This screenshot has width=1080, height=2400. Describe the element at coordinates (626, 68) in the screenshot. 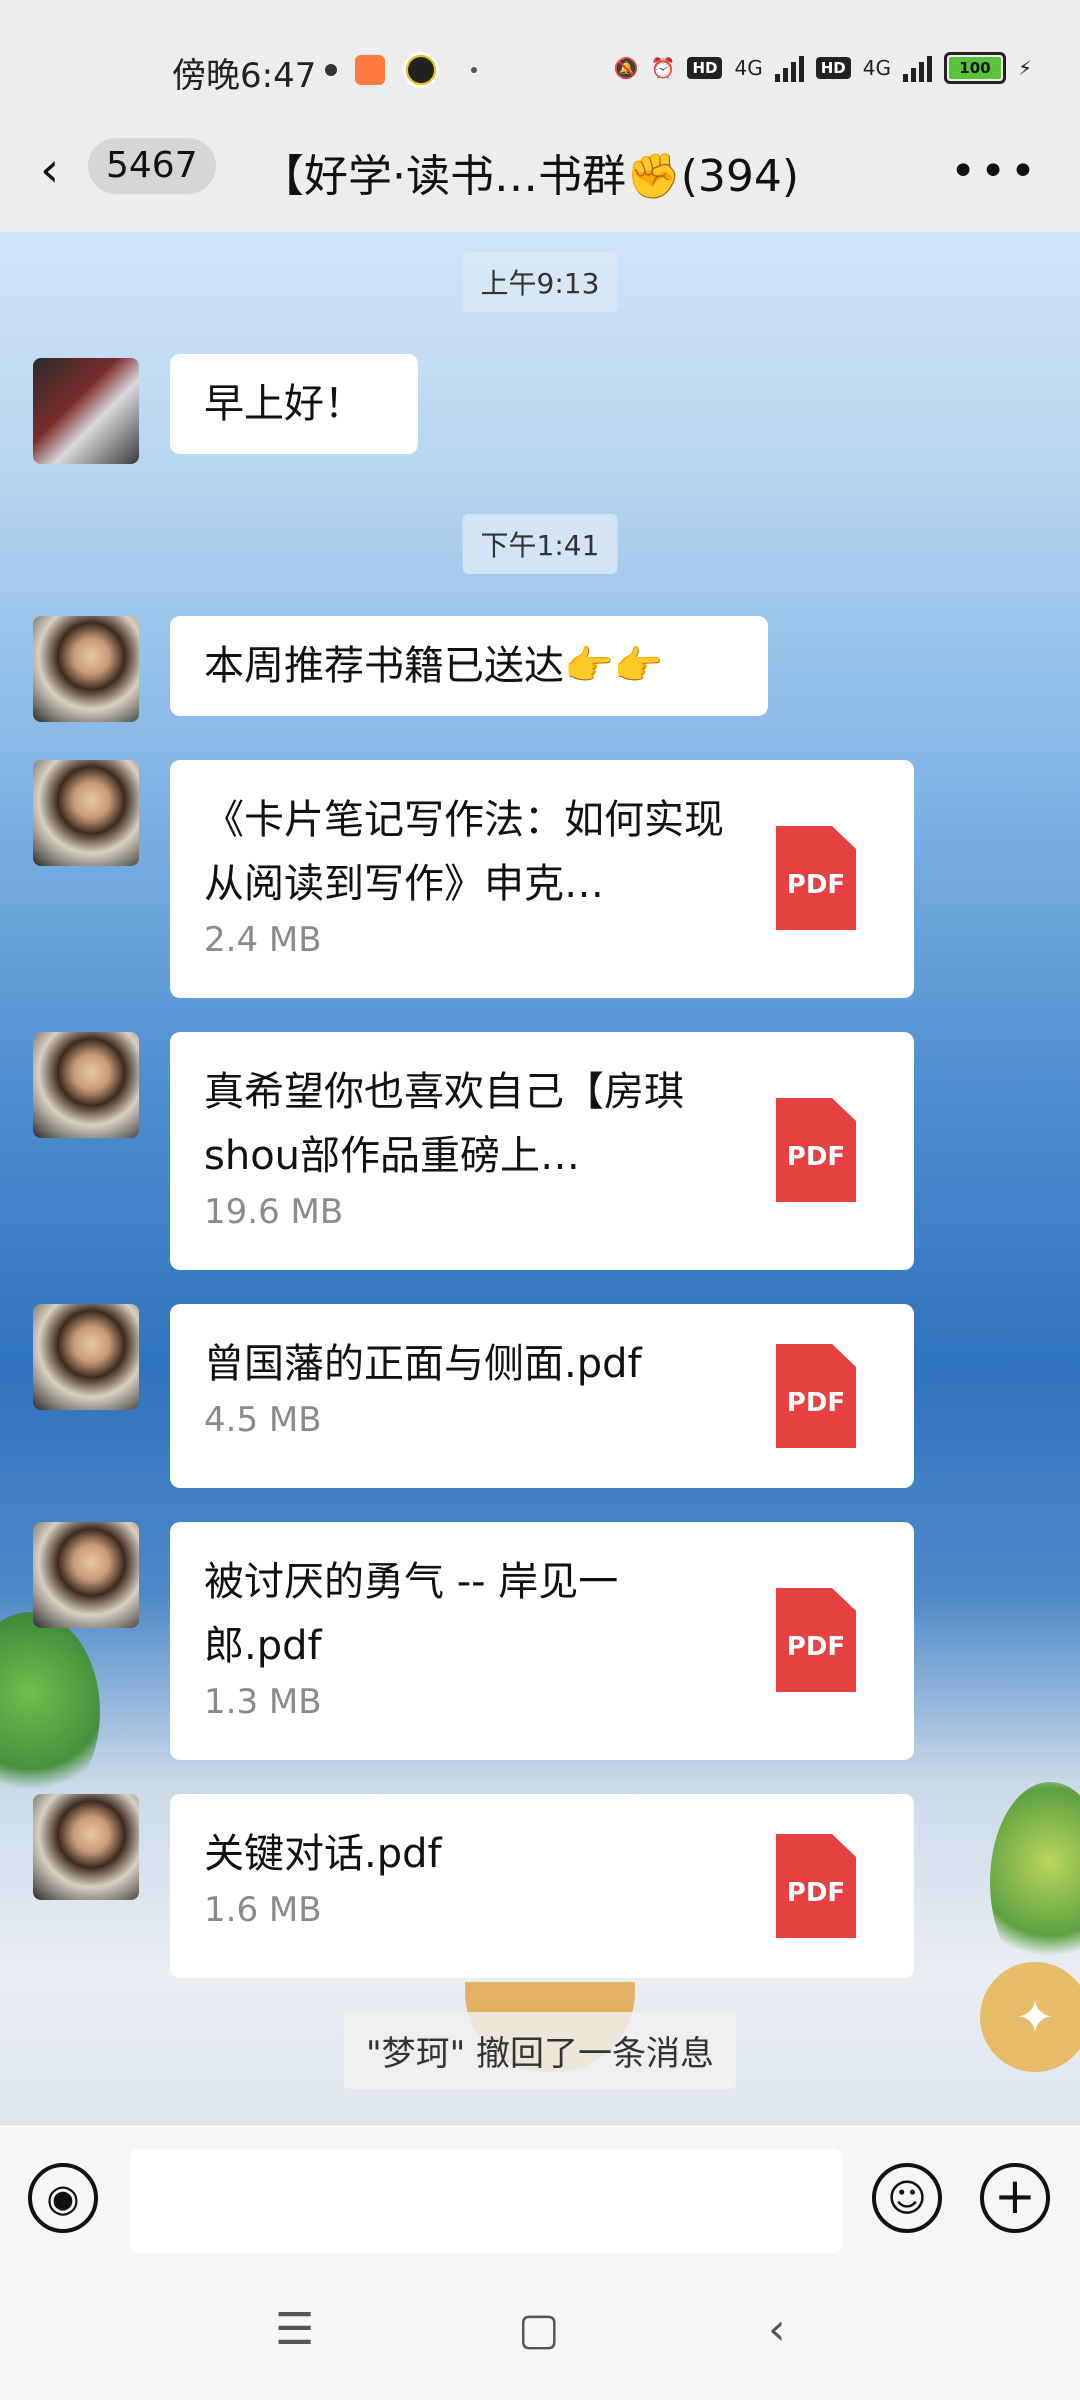

I see `mute-icon: 🔕` at that location.